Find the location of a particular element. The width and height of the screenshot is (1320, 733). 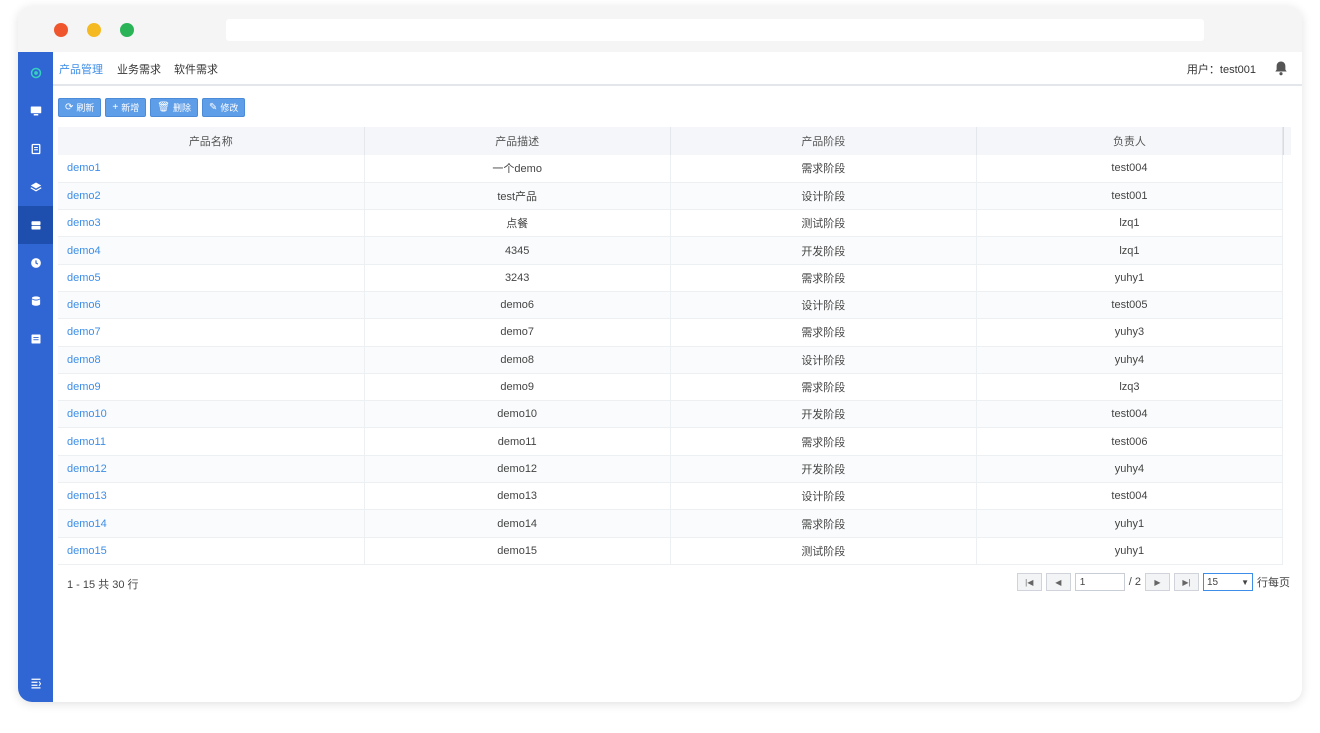

product-description-cell: 点餐 is located at coordinates (517, 223).